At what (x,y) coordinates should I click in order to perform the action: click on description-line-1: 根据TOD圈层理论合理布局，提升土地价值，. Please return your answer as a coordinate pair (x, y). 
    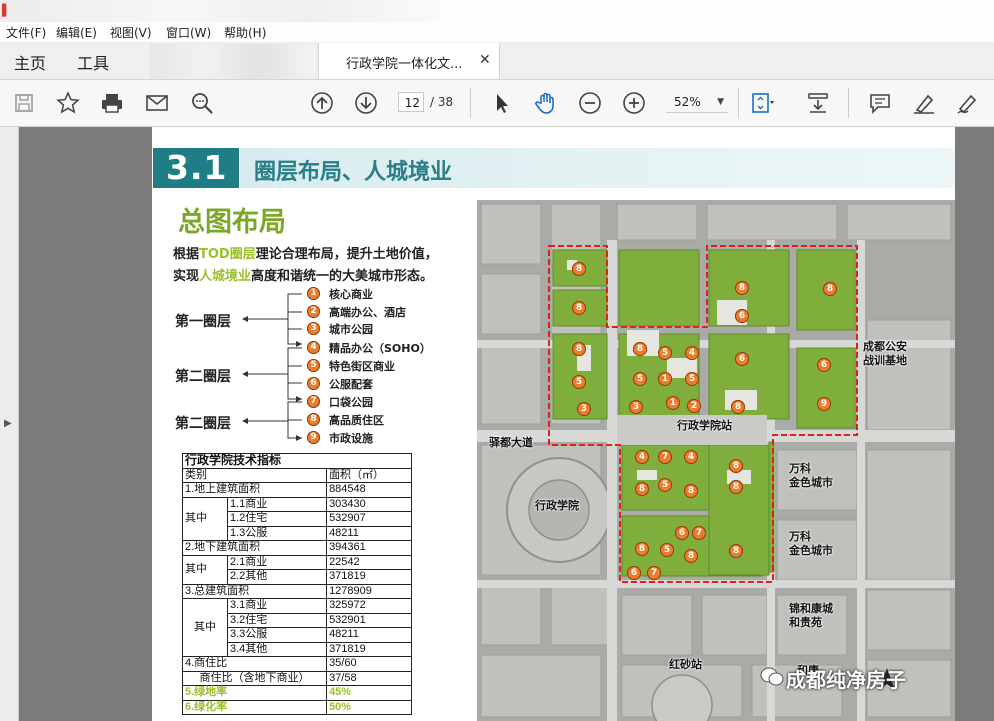
    Looking at the image, I should click on (305, 252).